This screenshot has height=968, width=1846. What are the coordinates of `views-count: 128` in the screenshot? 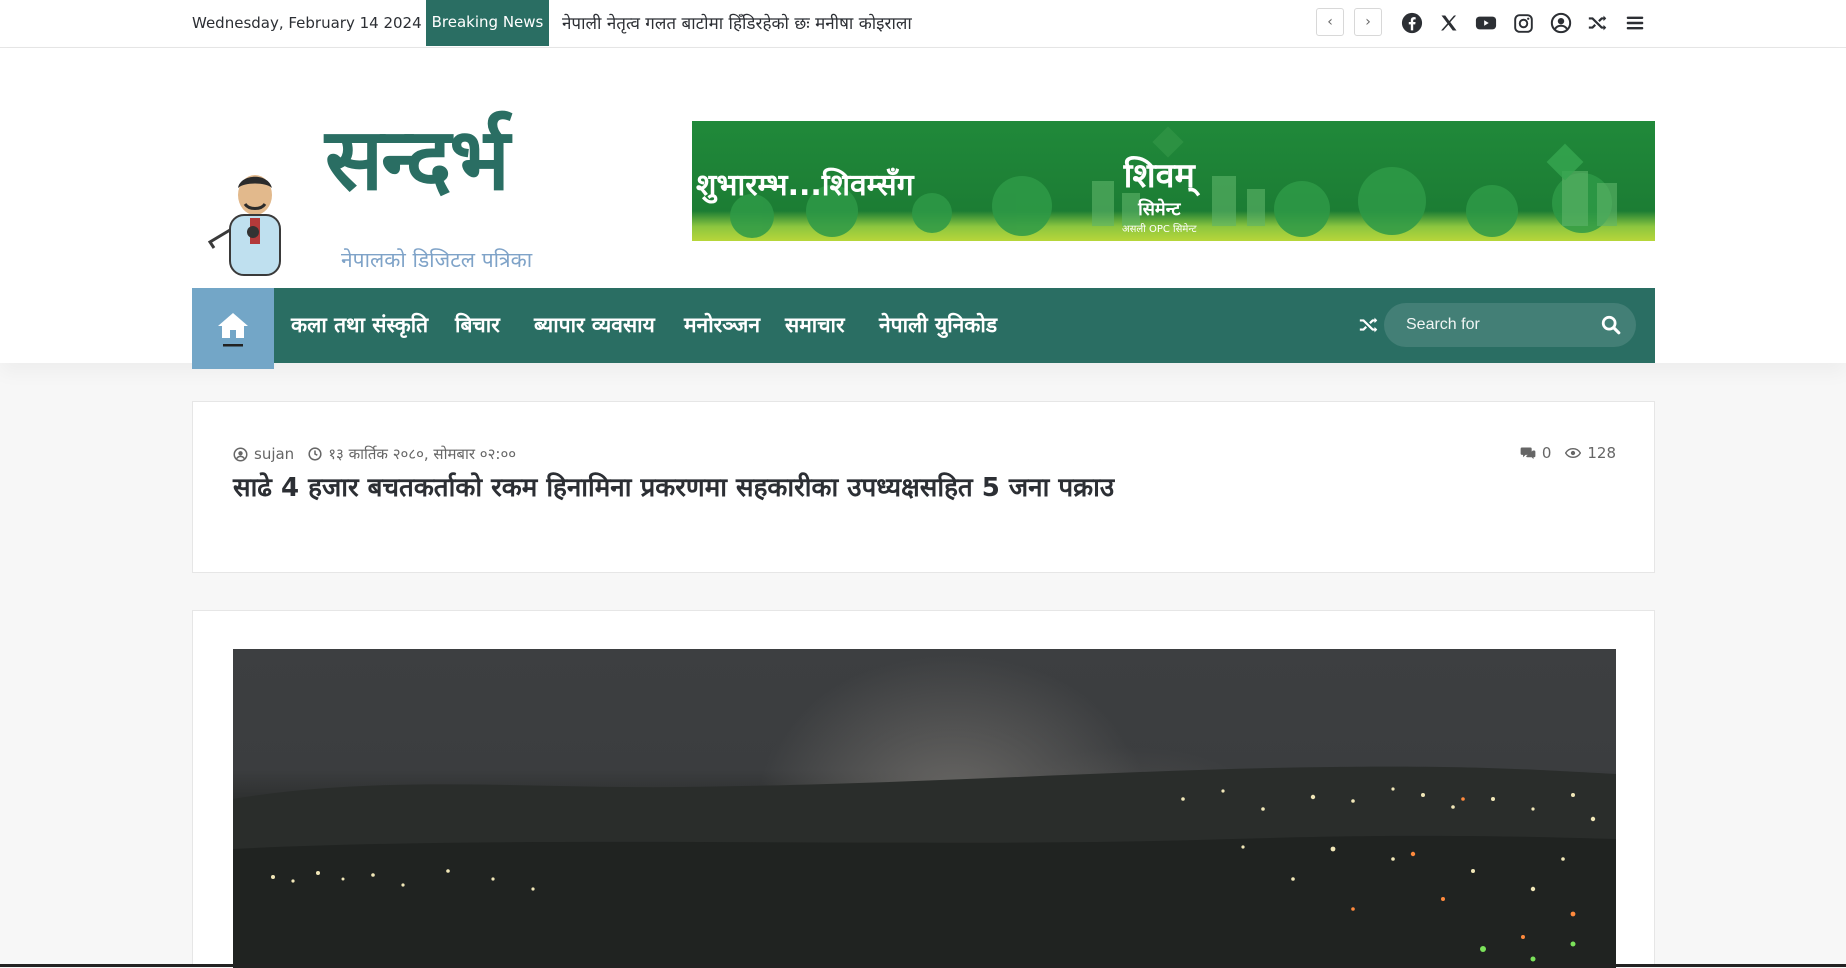 It's located at (1601, 453).